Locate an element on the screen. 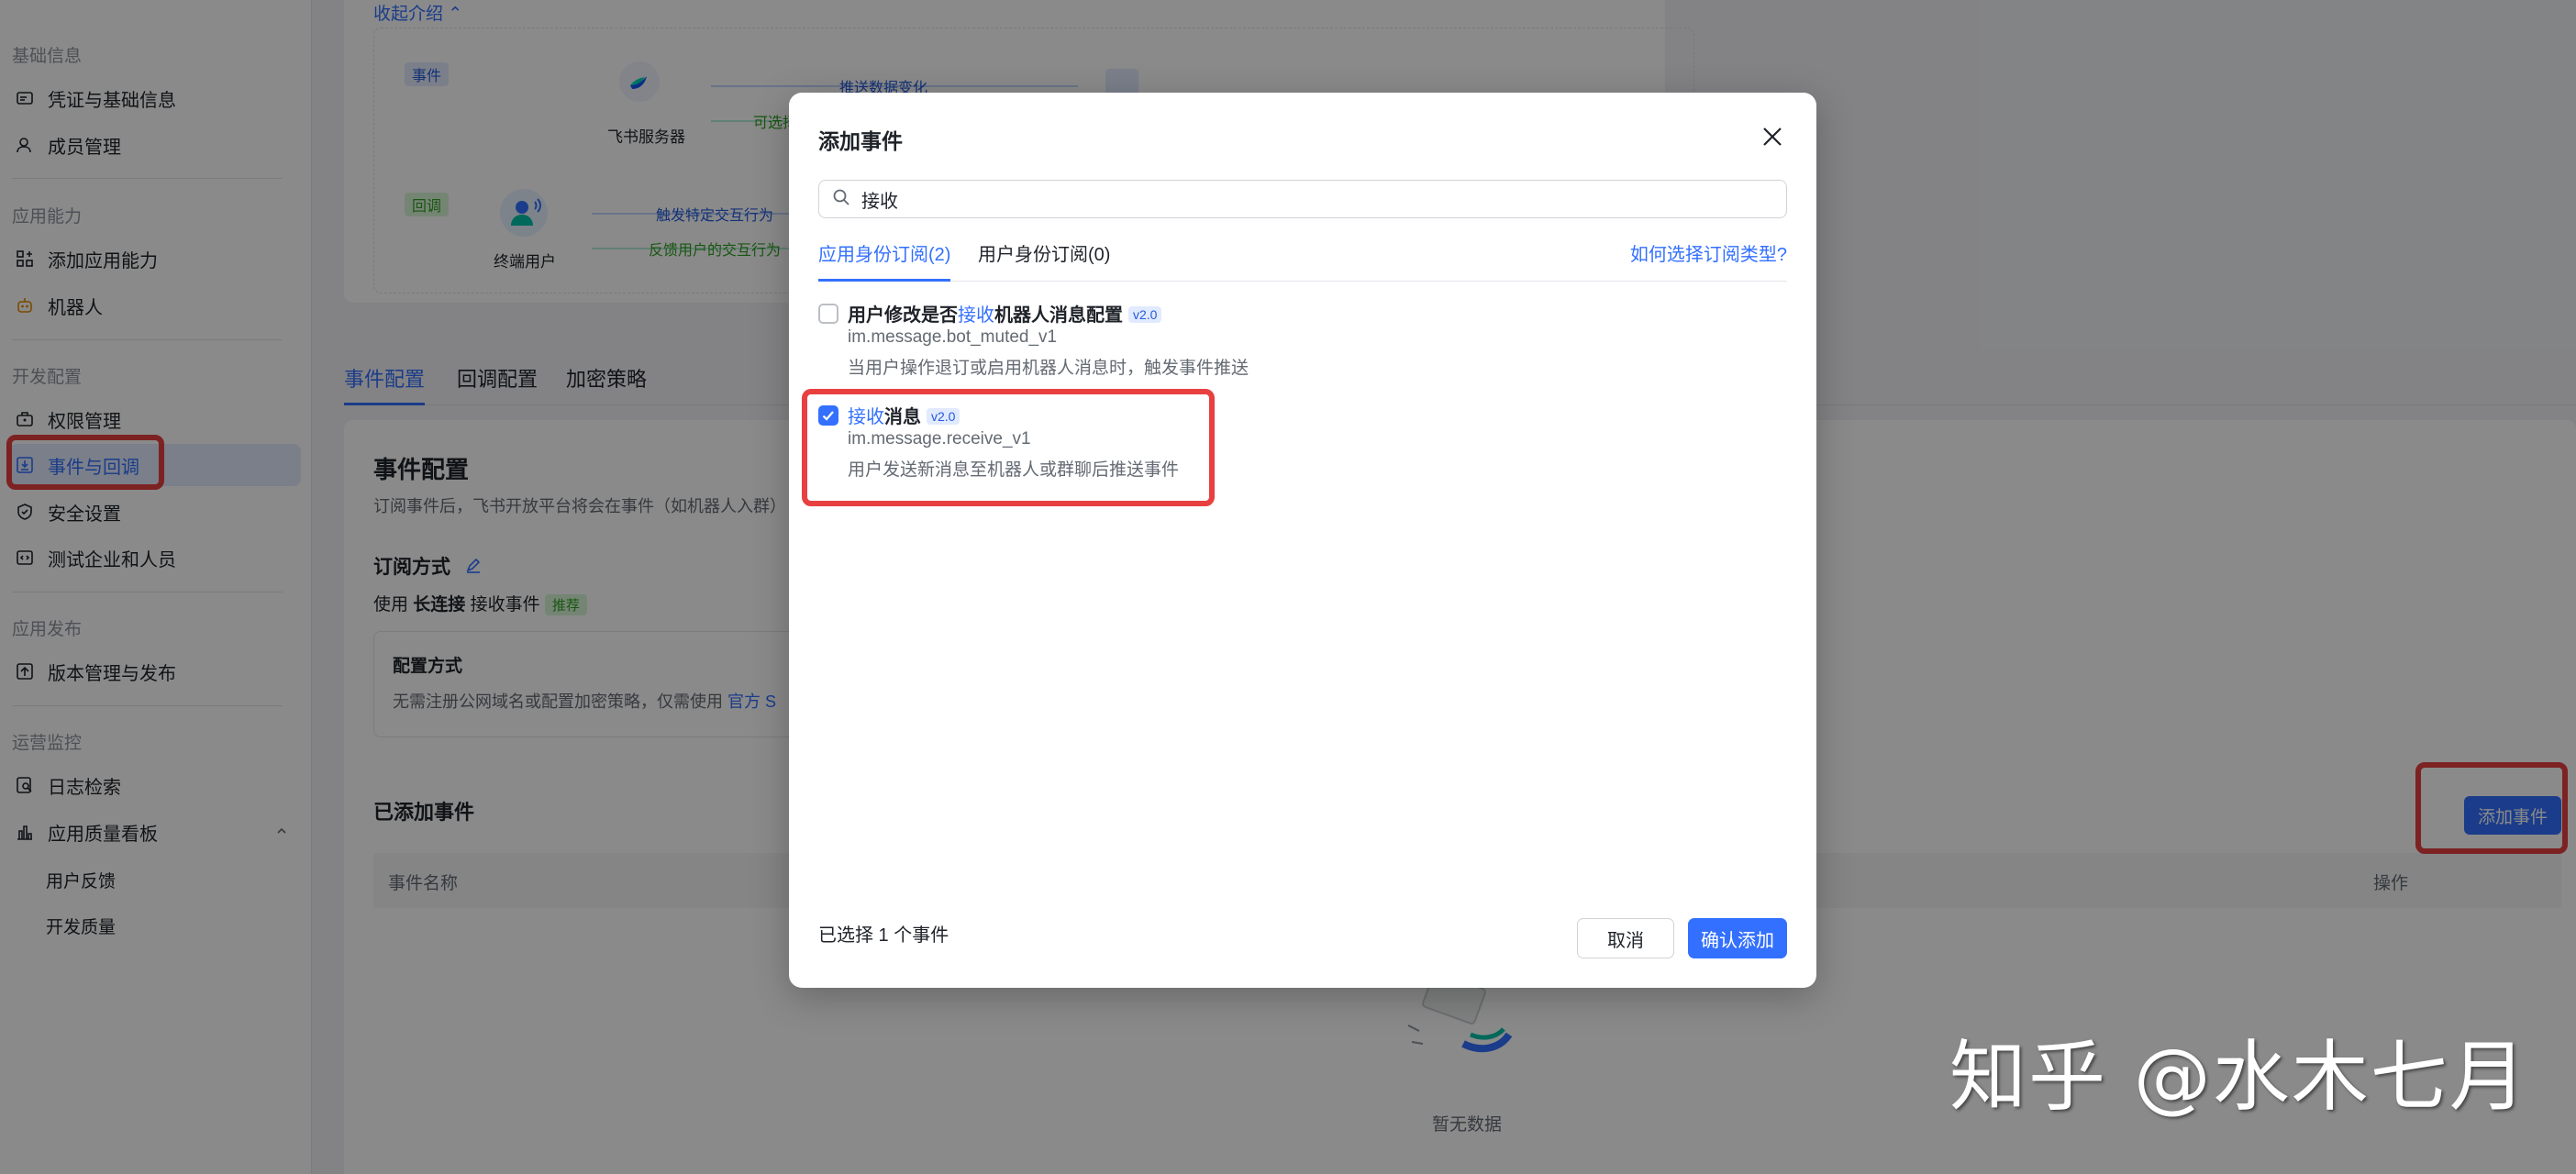  watermark: 知乎 @水木七月 is located at coordinates (2238, 1077).